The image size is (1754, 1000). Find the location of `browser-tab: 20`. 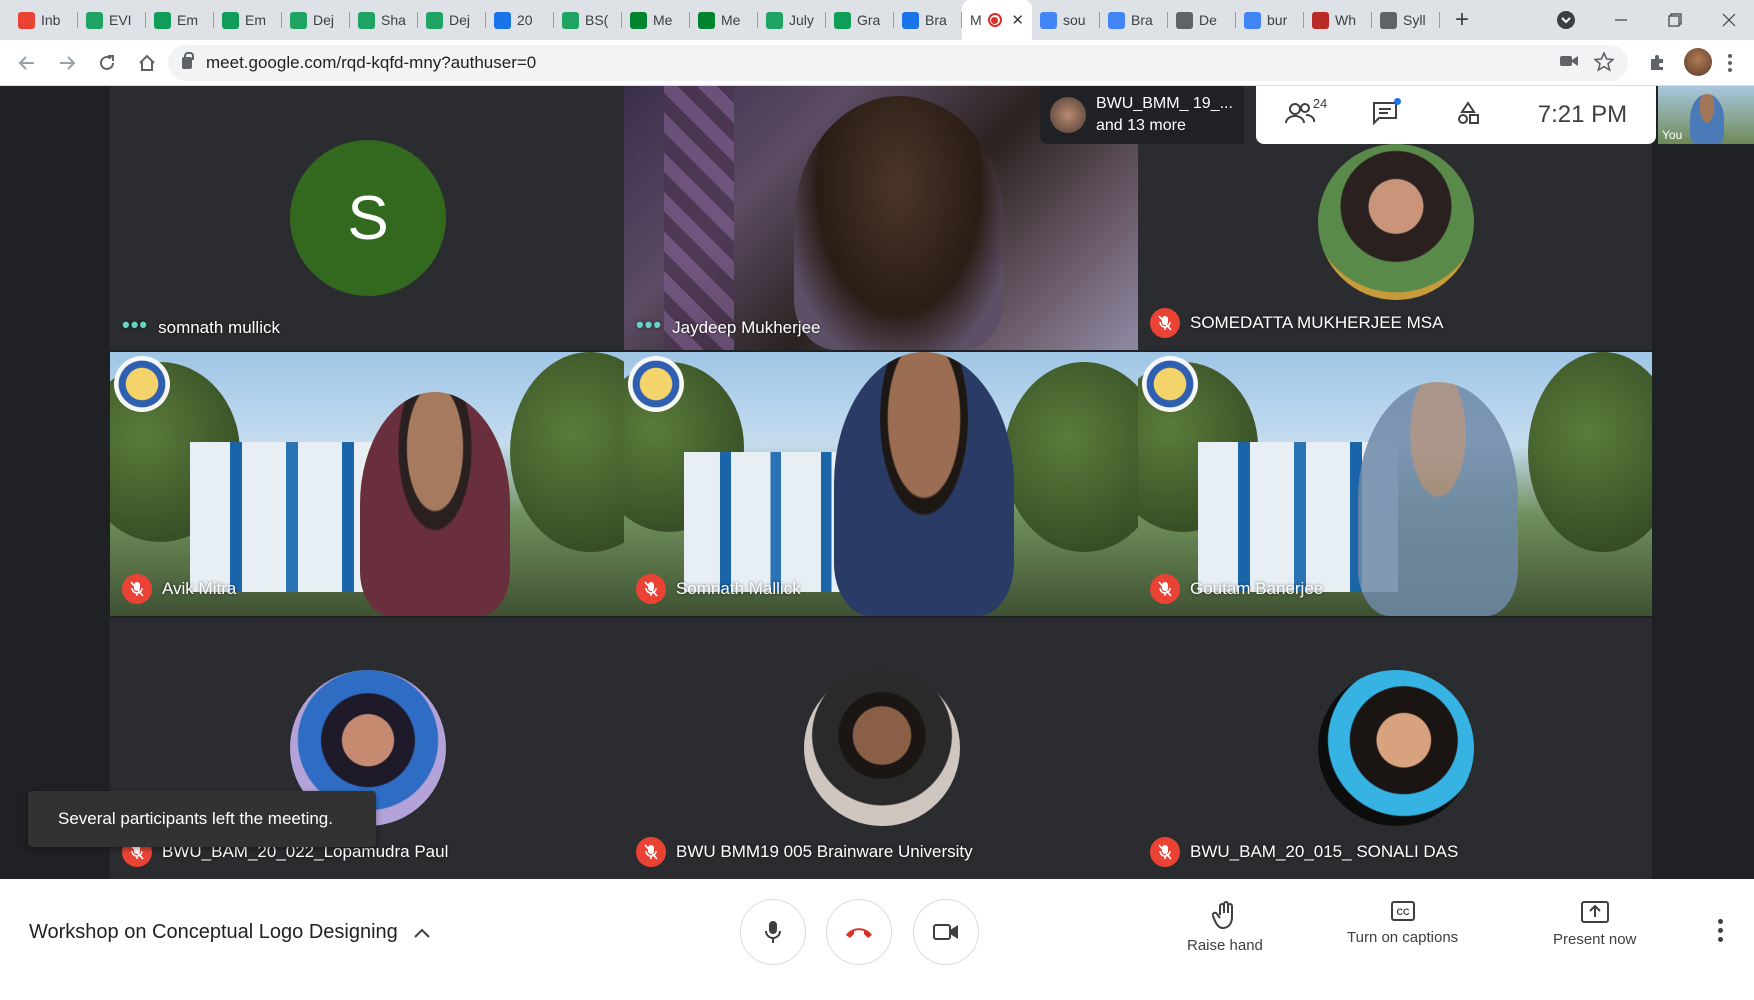

browser-tab: 20 is located at coordinates (520, 20).